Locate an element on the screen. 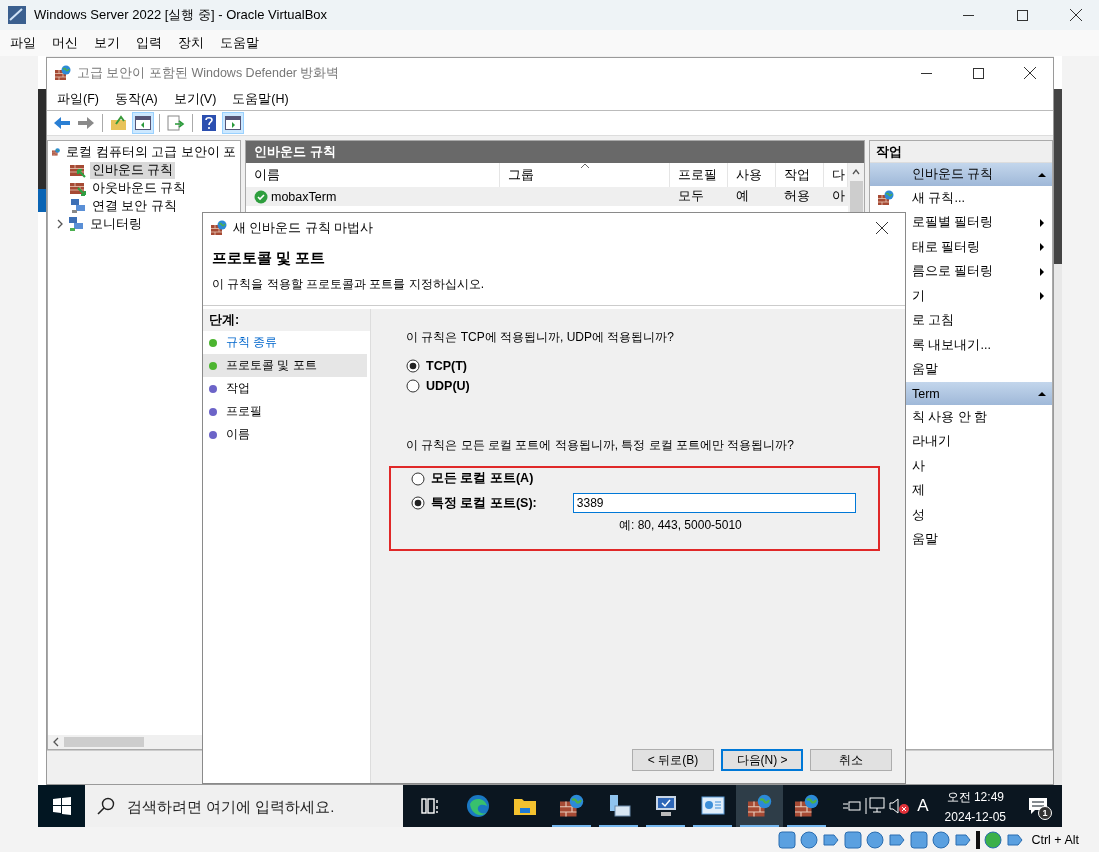 The image size is (1099, 852). menu-item: 파일(F) is located at coordinates (78, 99).